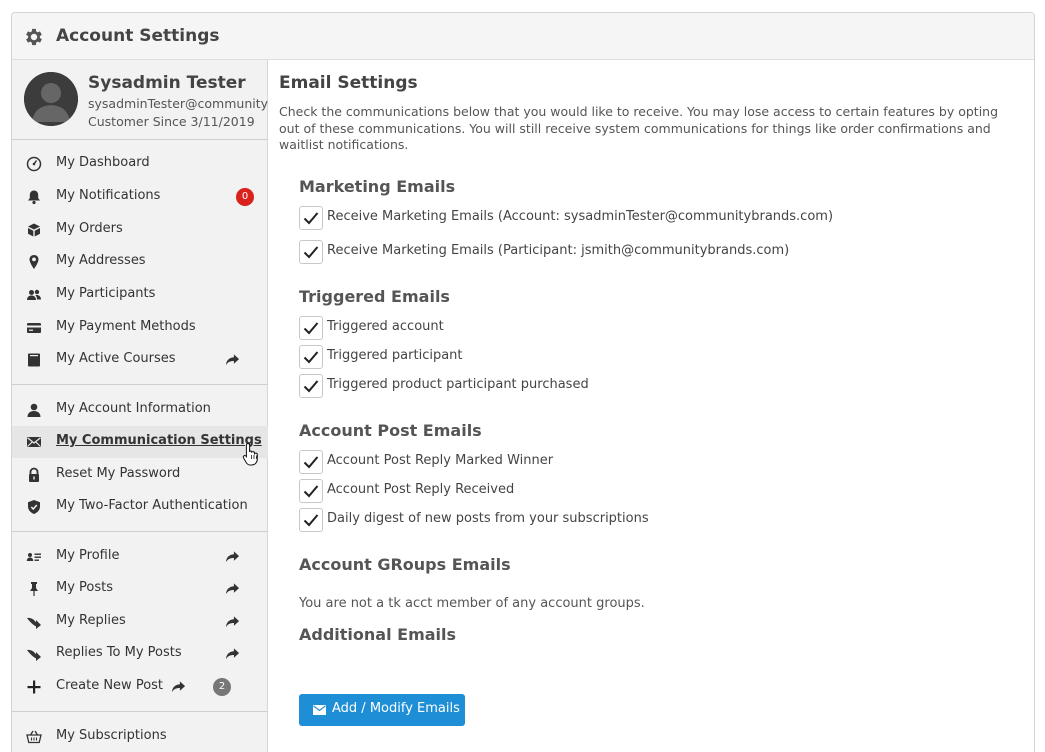  Describe the element at coordinates (34, 360) in the screenshot. I see `book-icon` at that location.